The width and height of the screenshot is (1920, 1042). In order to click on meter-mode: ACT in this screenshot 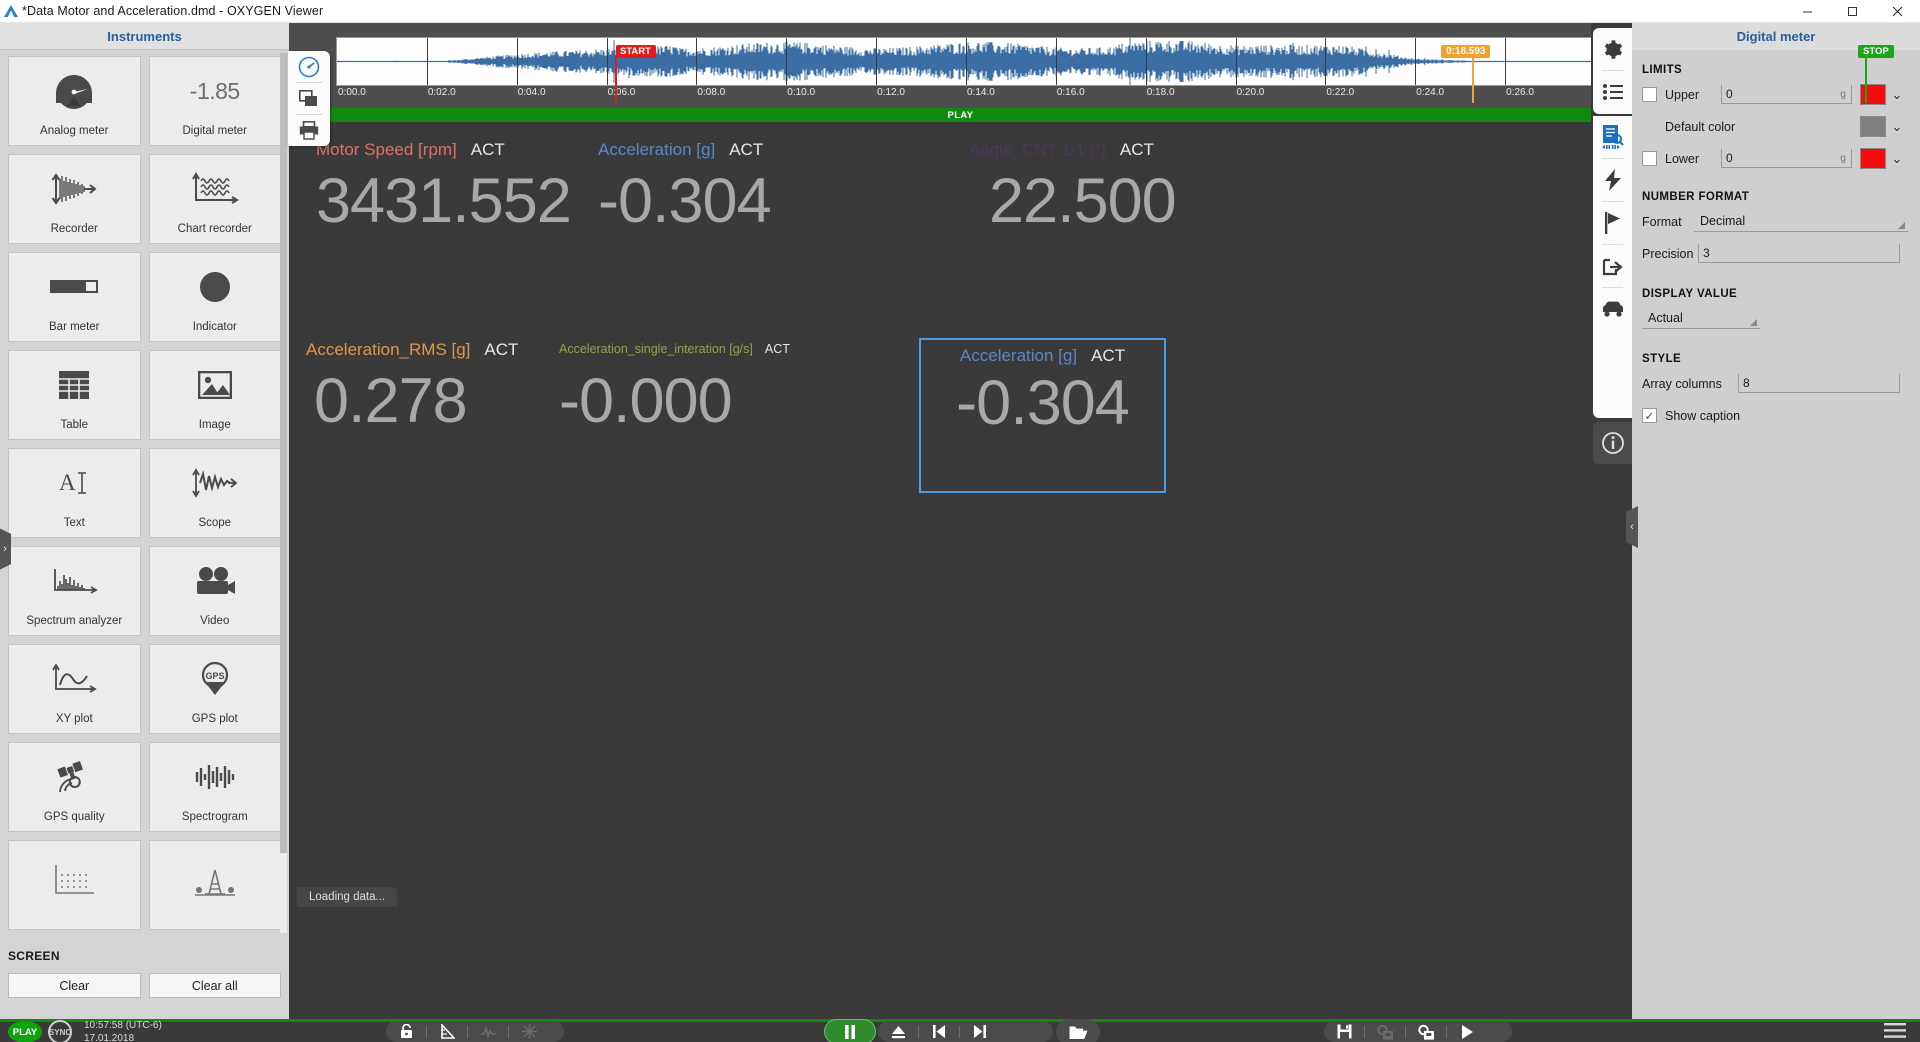, I will do `click(487, 149)`.